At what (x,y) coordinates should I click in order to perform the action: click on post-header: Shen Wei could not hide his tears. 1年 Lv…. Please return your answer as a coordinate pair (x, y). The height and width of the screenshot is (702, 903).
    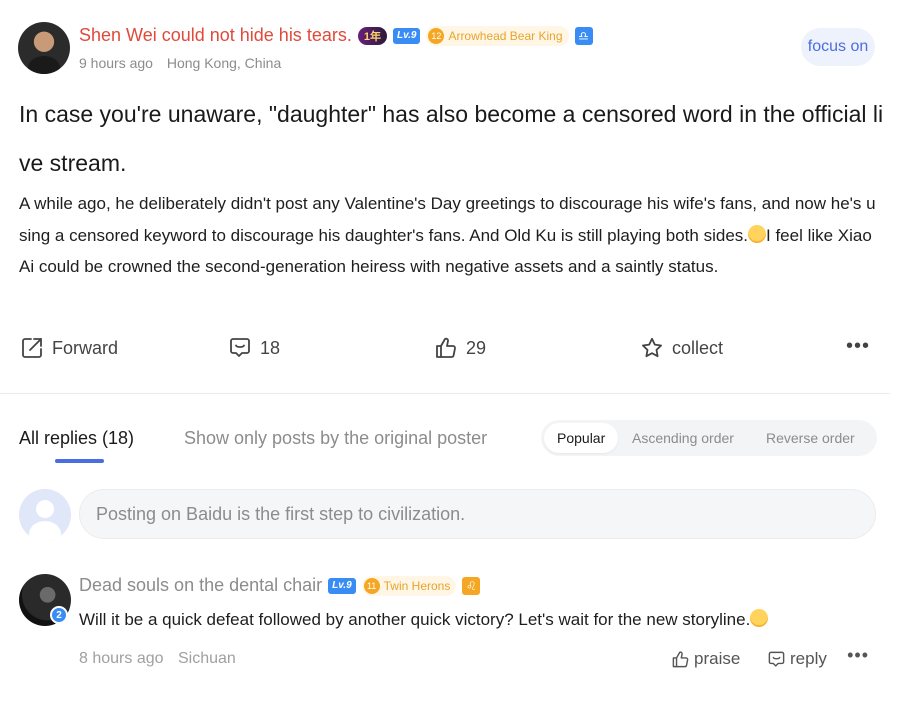
    Looking at the image, I should click on (453, 50).